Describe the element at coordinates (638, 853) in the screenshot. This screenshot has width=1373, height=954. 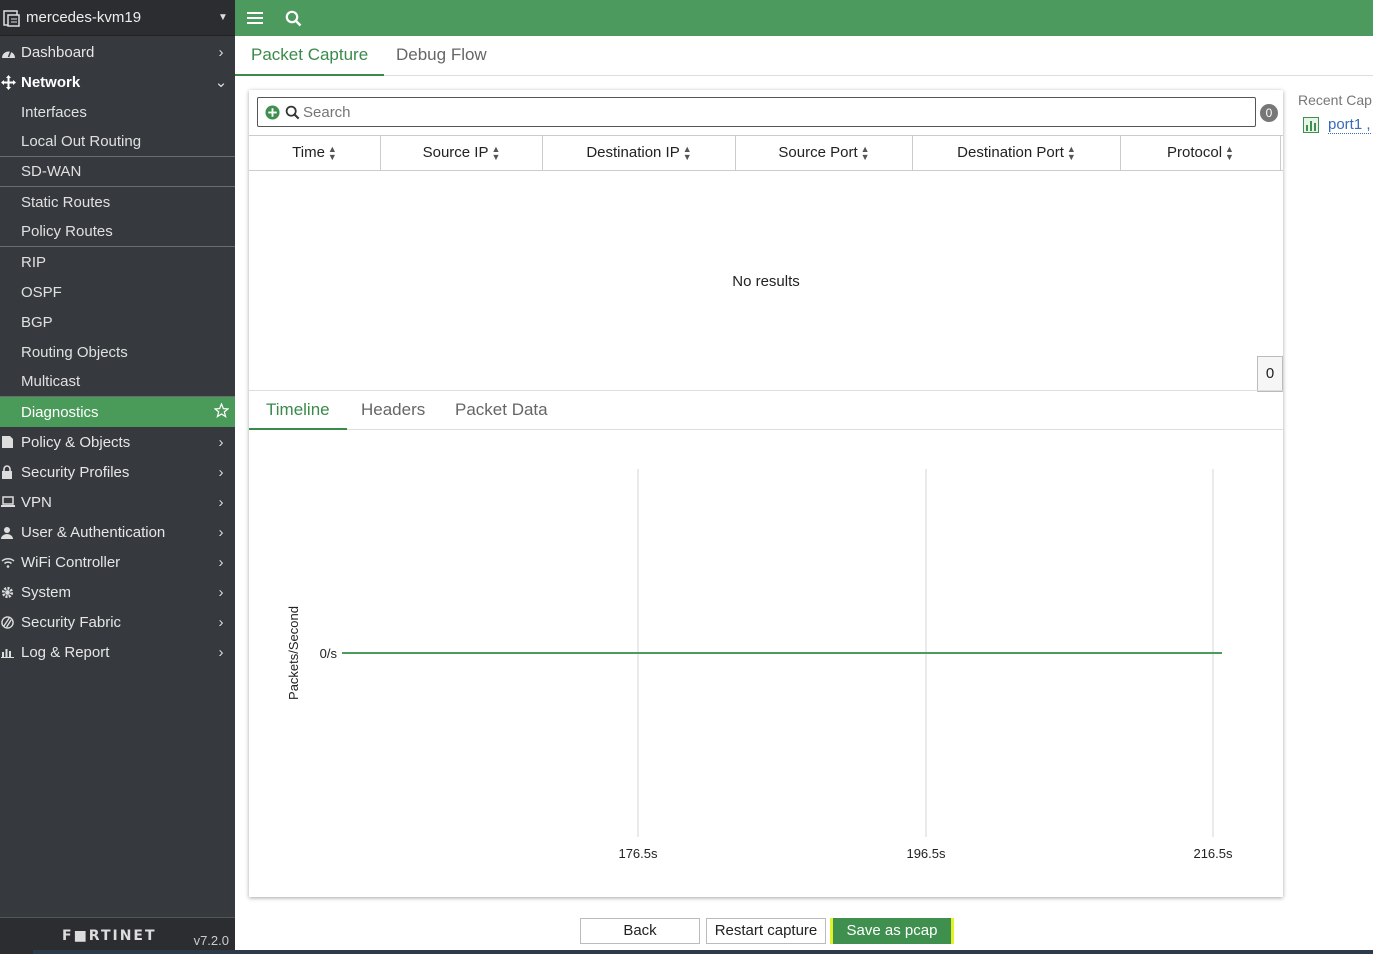
I see `x-tick-label: 176.5s` at that location.